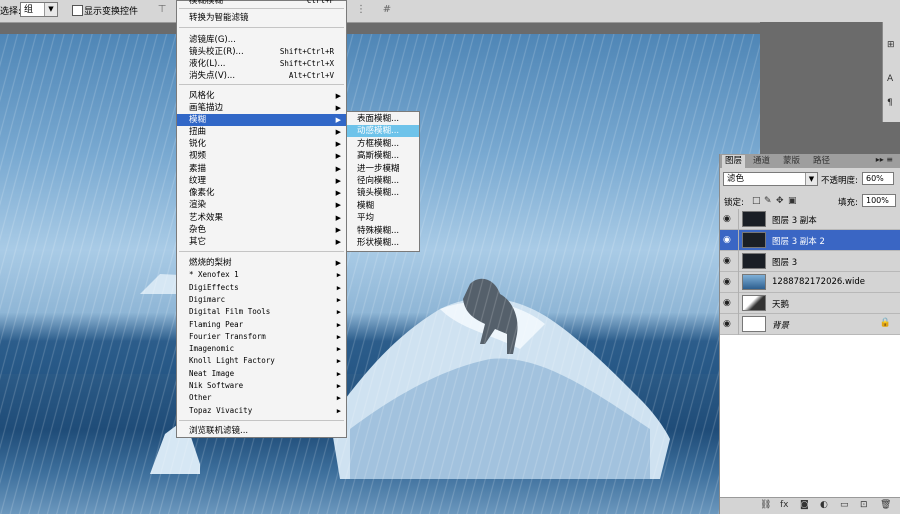  What do you see at coordinates (810, 324) in the screenshot?
I see `layer-row: ◉ 背景 🔒` at bounding box center [810, 324].